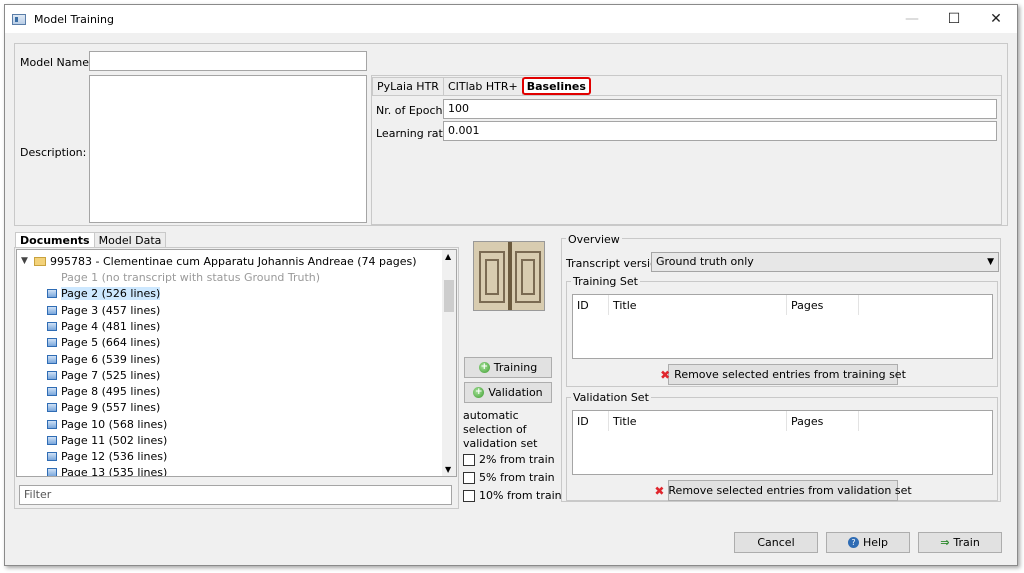 The image size is (1024, 573). I want to click on filter-input: Filter, so click(235, 495).